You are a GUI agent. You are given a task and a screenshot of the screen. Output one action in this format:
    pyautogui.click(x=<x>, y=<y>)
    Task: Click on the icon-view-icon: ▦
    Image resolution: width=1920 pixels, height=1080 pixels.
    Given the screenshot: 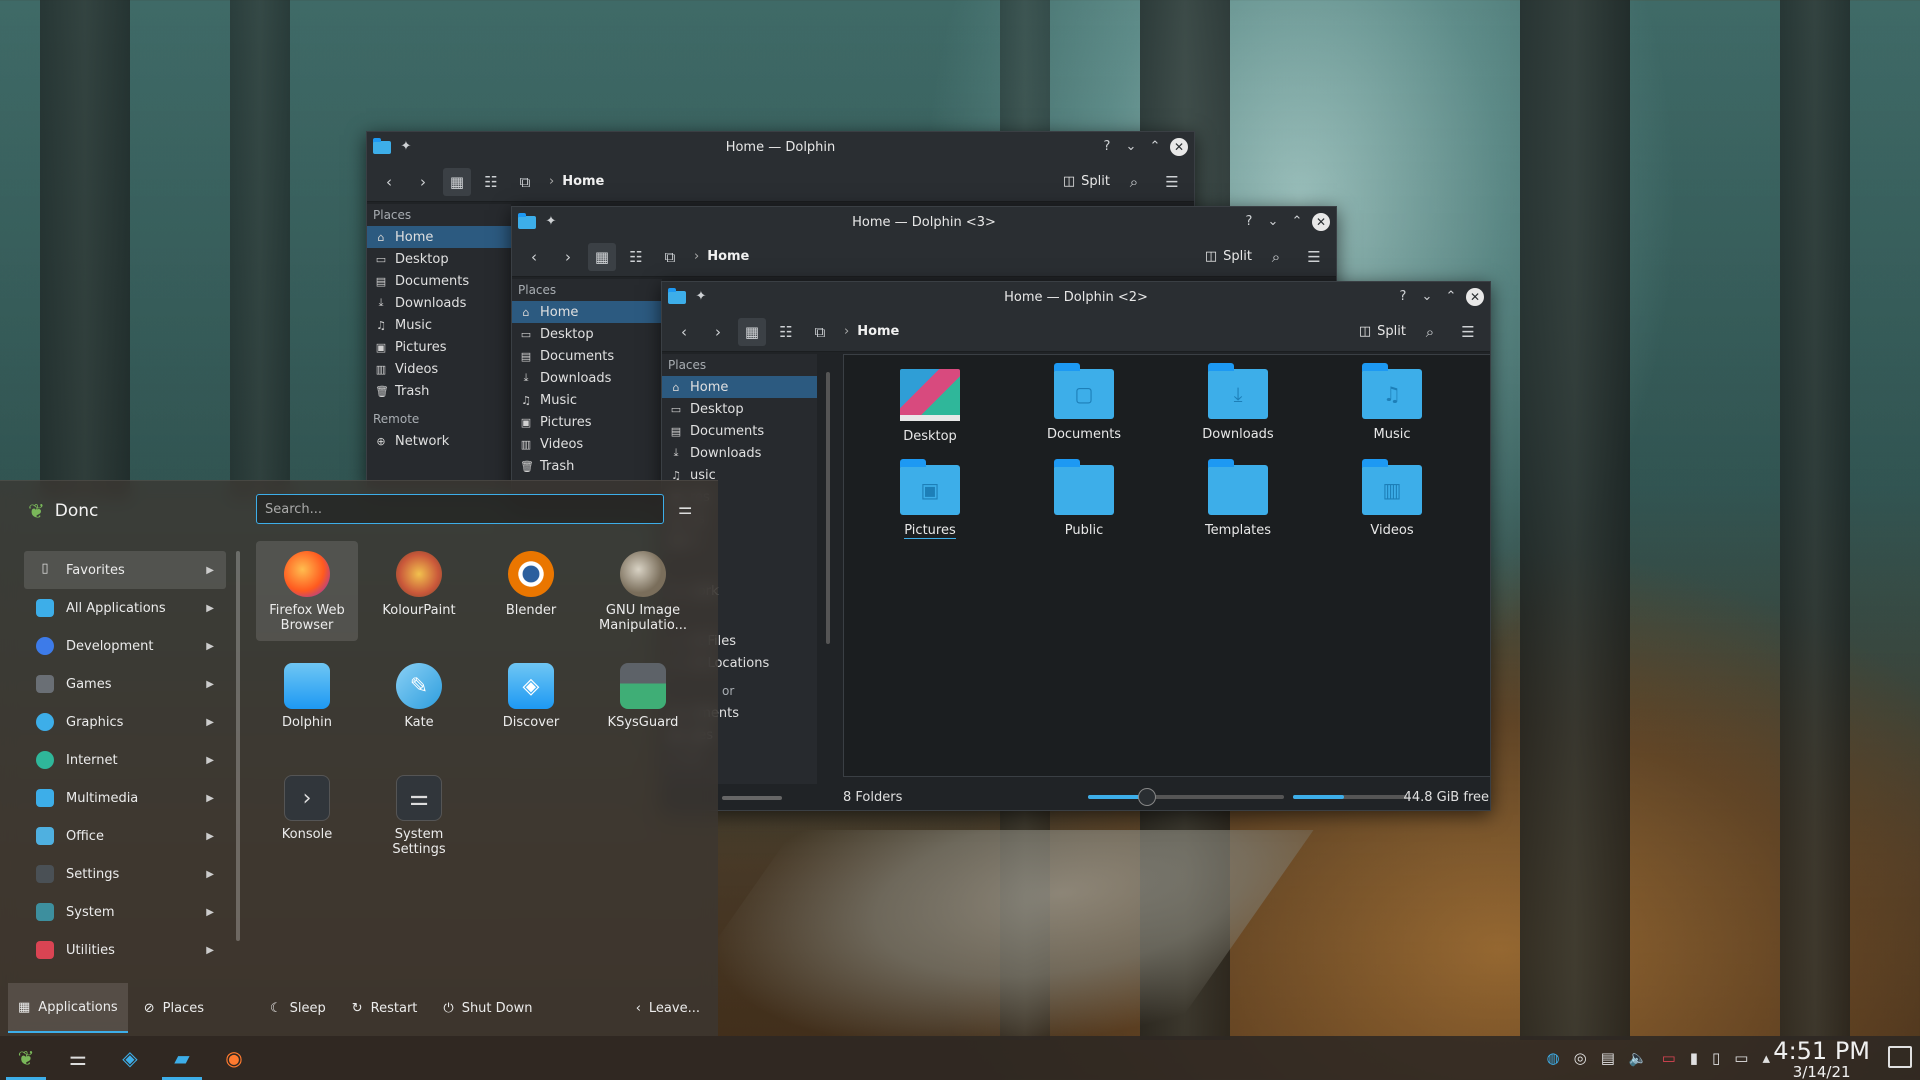 What is the action you would take?
    pyautogui.click(x=752, y=331)
    